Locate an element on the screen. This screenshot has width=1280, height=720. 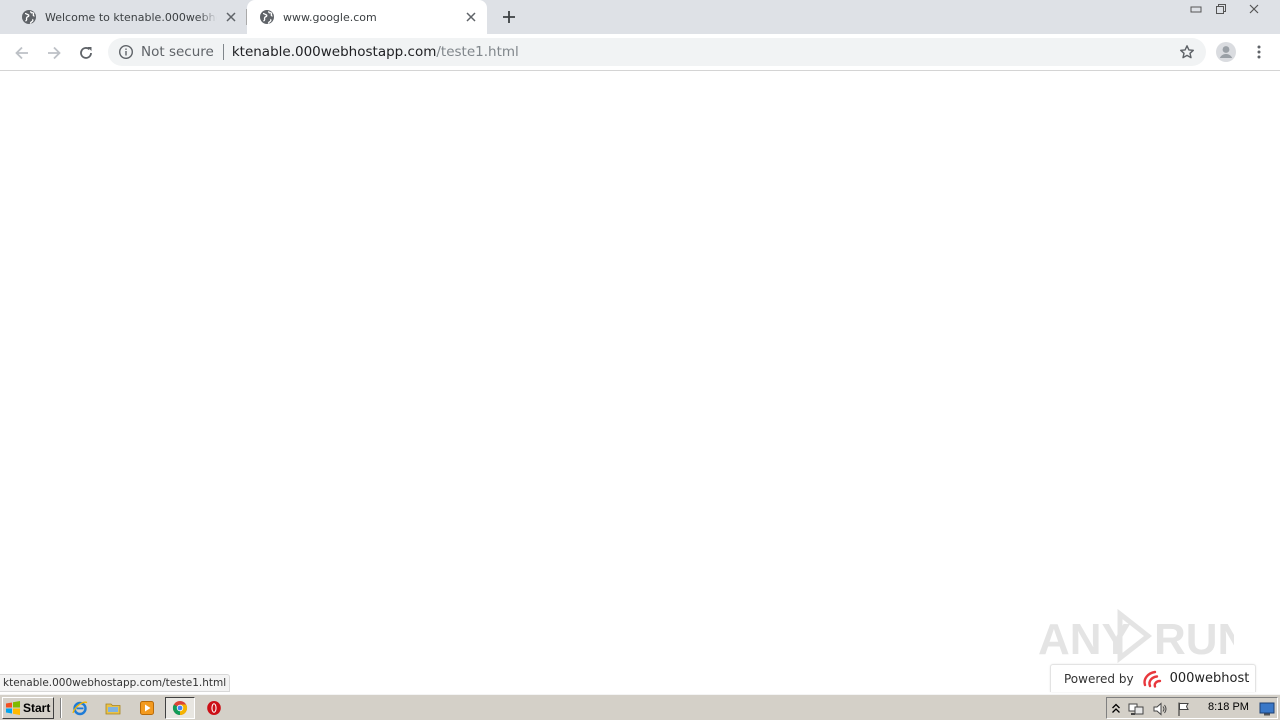
volume-icon is located at coordinates (1160, 709).